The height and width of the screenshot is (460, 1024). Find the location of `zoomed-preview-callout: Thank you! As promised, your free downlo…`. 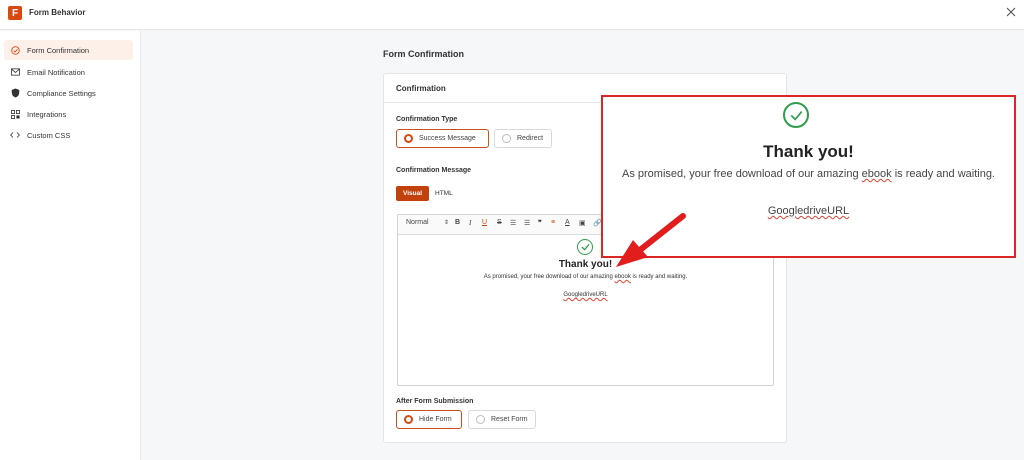

zoomed-preview-callout: Thank you! As promised, your free downlo… is located at coordinates (808, 176).